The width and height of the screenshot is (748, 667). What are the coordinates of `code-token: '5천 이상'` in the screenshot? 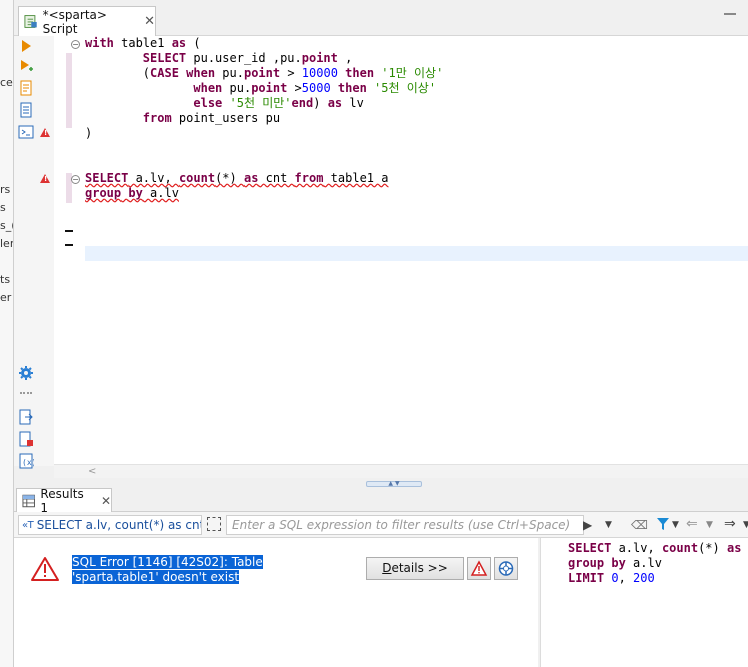 It's located at (405, 88).